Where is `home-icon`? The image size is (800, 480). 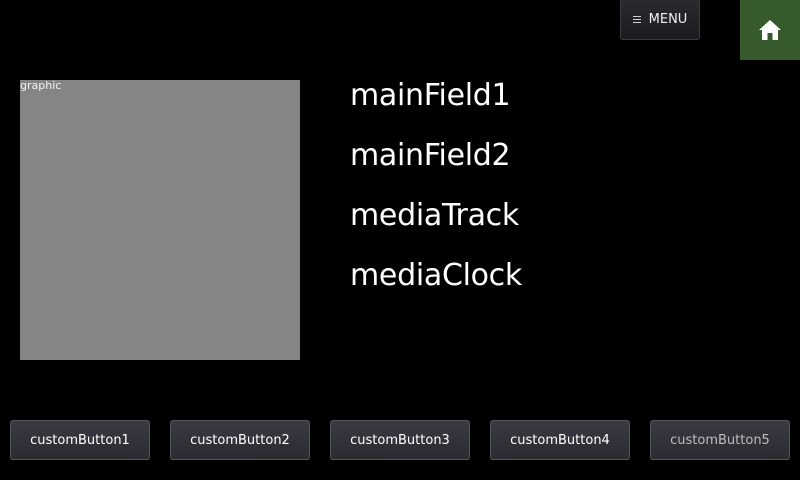
home-icon is located at coordinates (770, 30).